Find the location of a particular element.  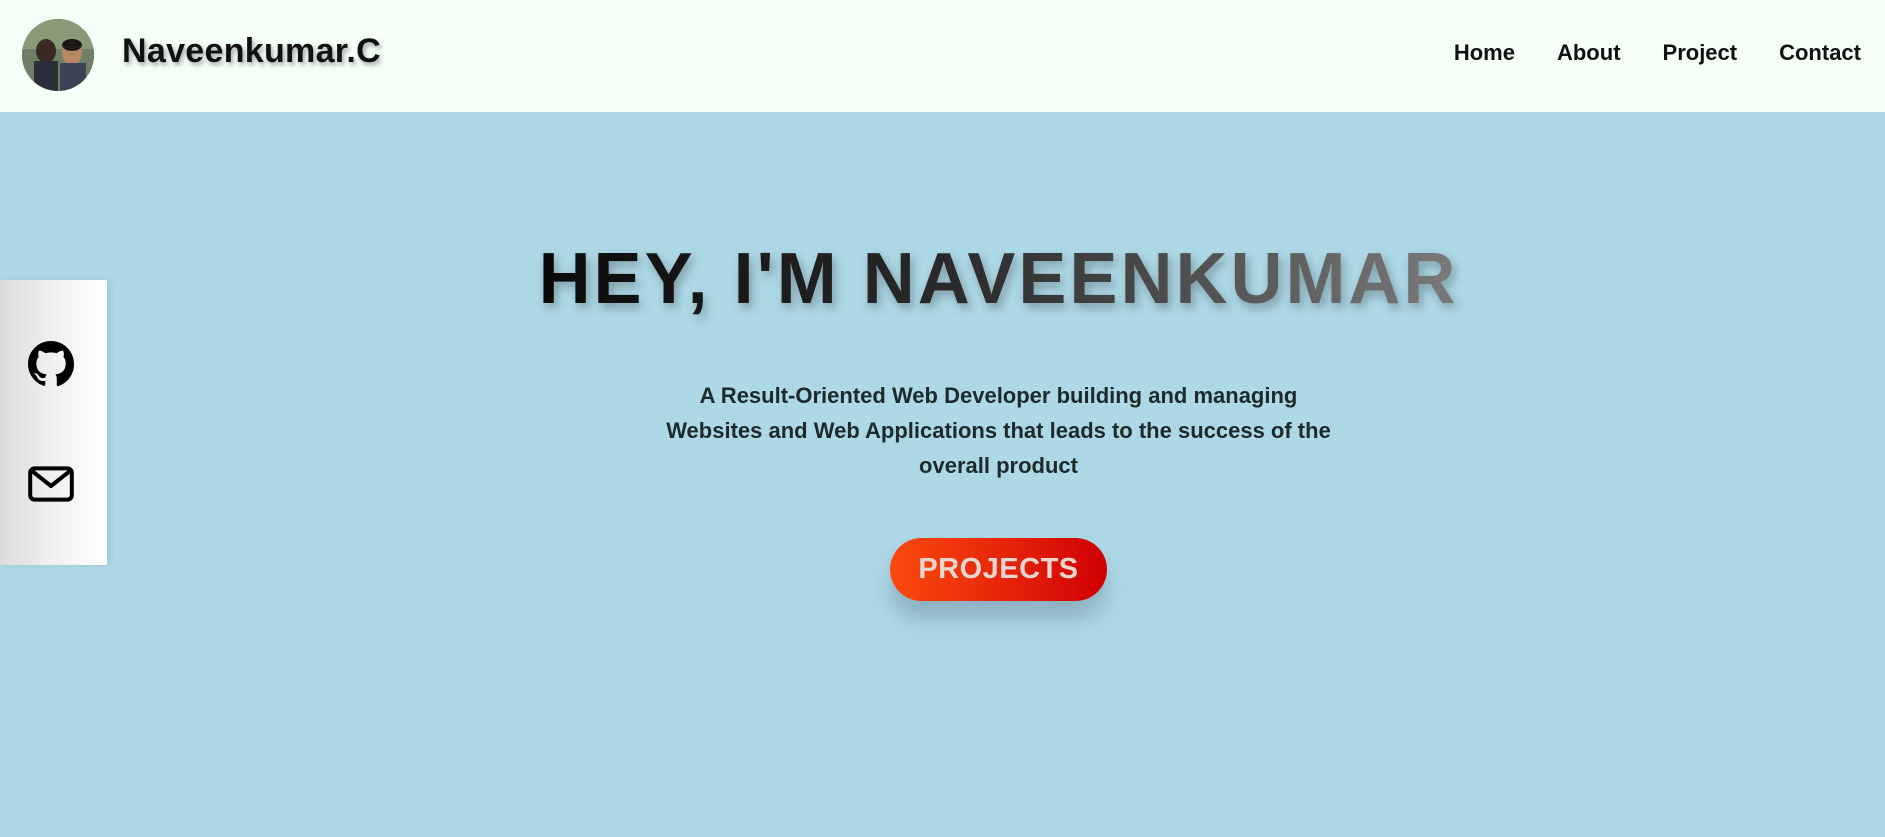

email-link is located at coordinates (51, 484).